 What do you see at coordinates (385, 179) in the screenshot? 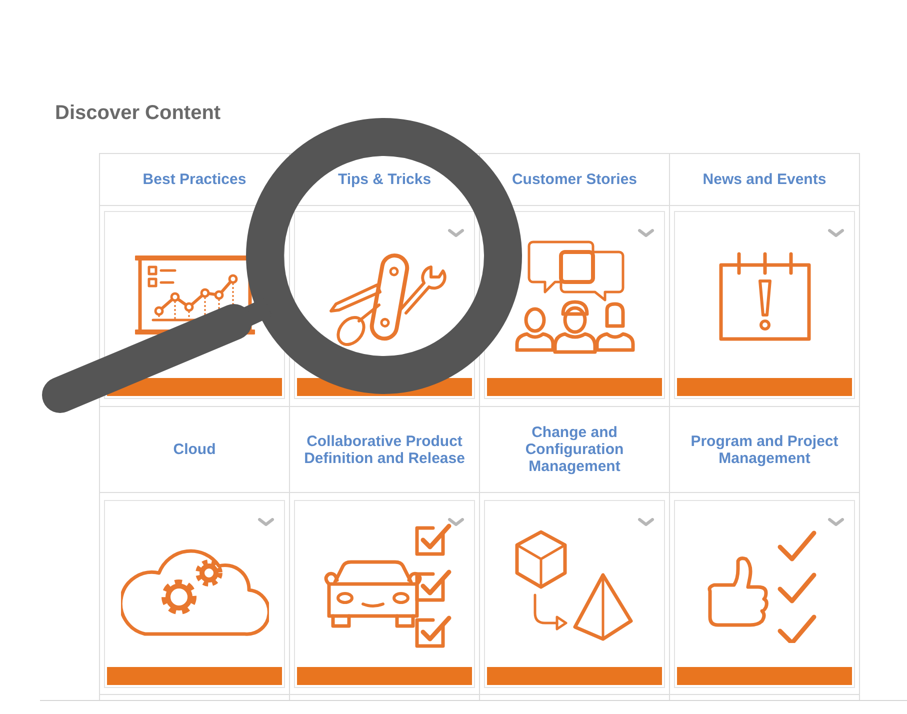
I see `category-link: Tips & Tricks` at bounding box center [385, 179].